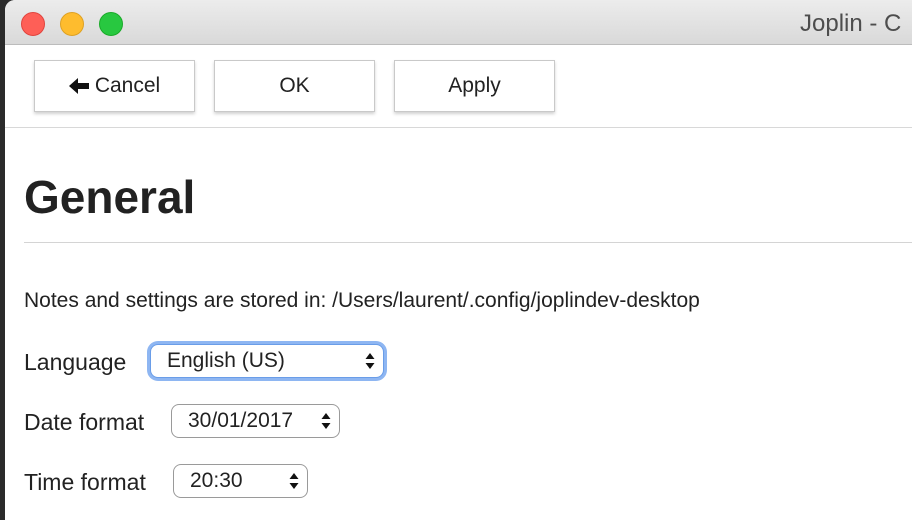  I want to click on time-format-select: 20:30, so click(240, 481).